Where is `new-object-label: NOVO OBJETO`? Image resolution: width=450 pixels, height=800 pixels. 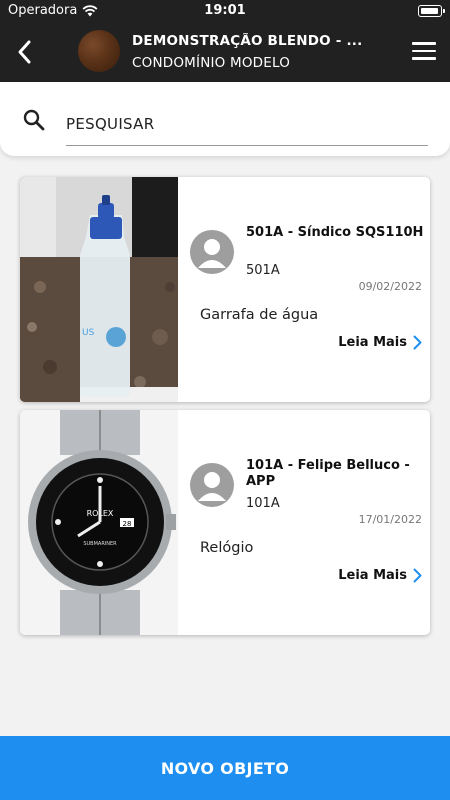 new-object-label: NOVO OBJETO is located at coordinates (225, 768).